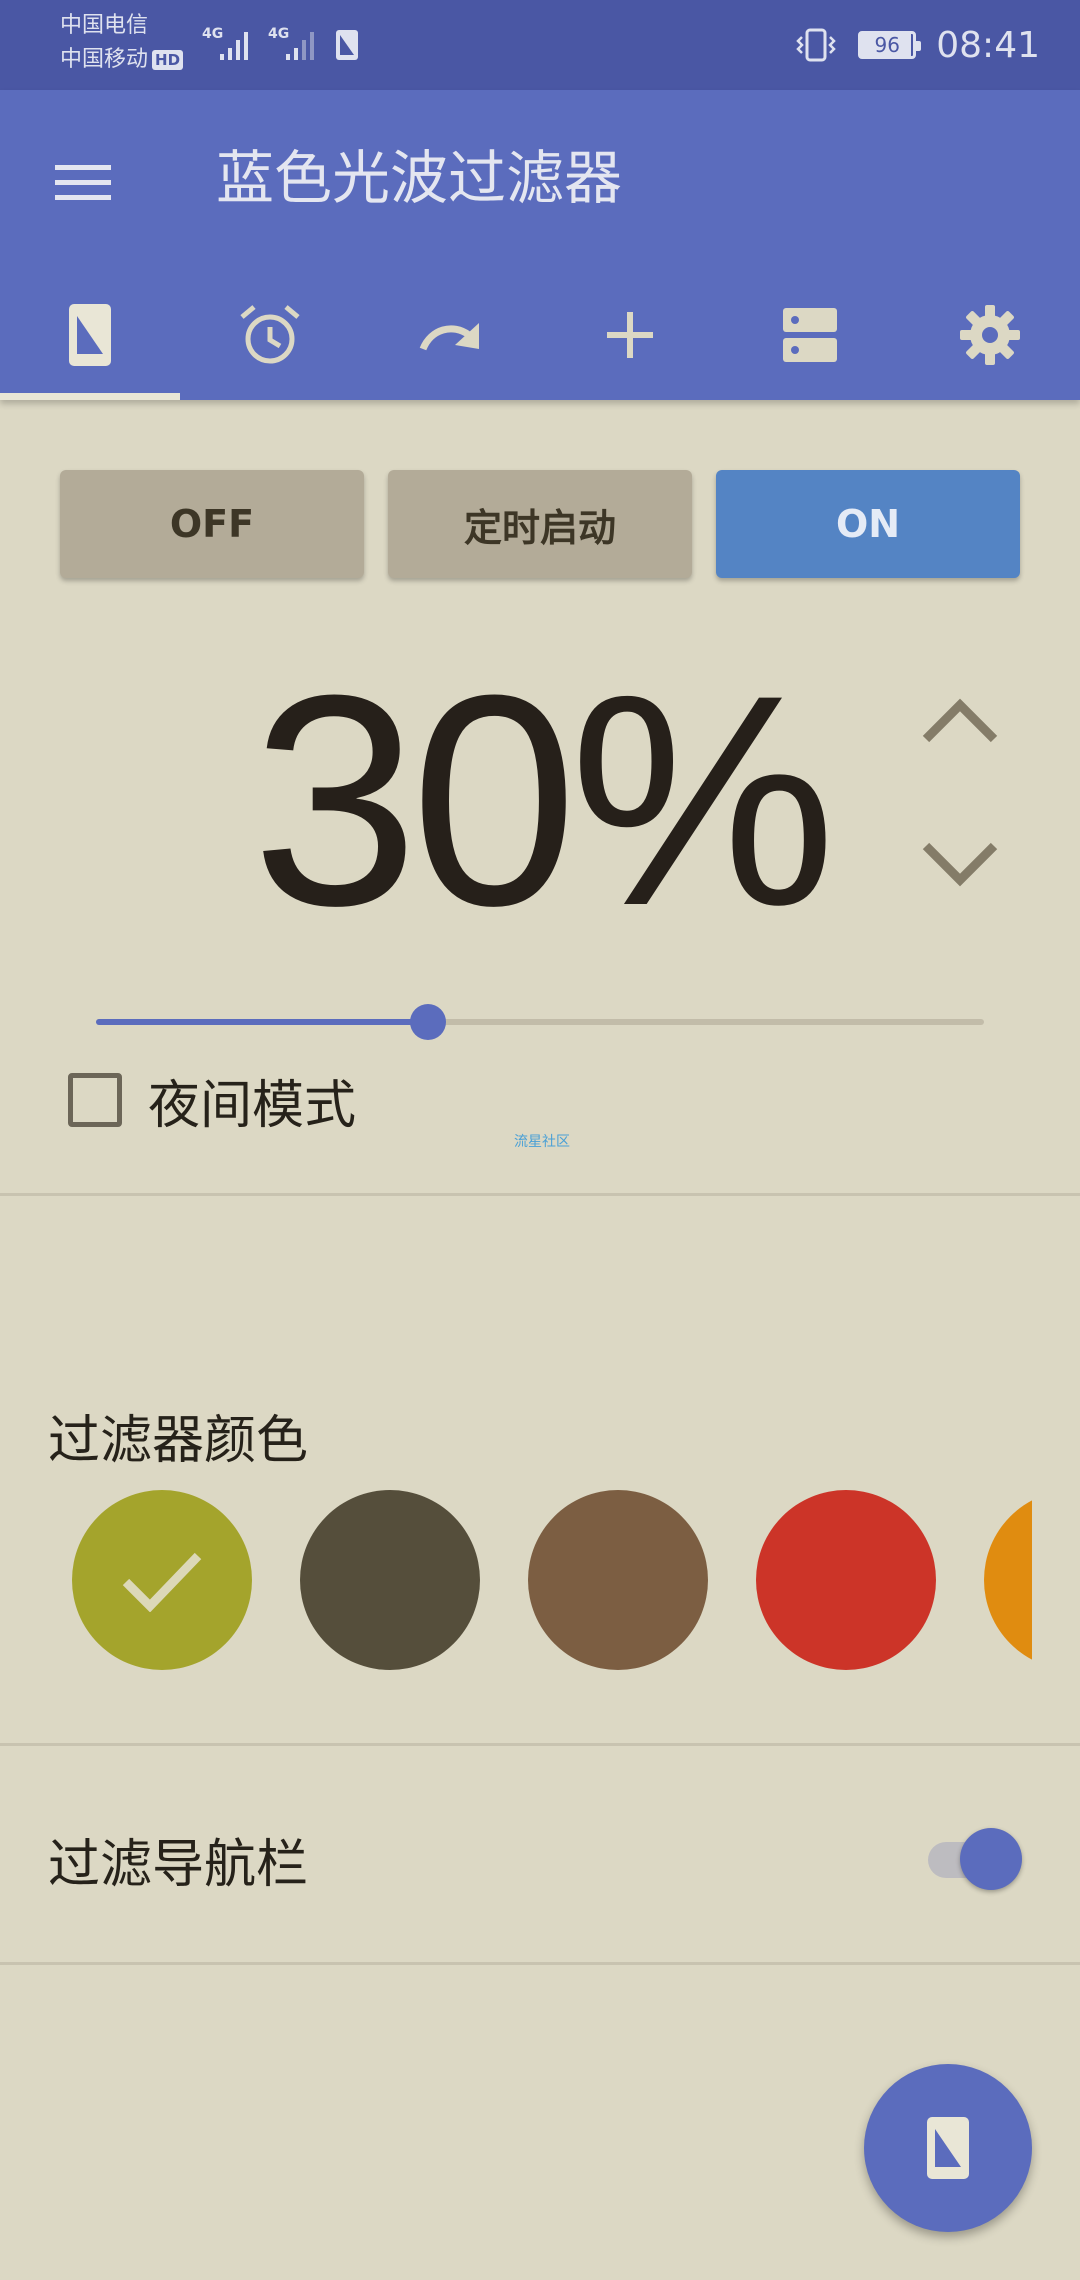  I want to click on slider-fill, so click(262, 1022).